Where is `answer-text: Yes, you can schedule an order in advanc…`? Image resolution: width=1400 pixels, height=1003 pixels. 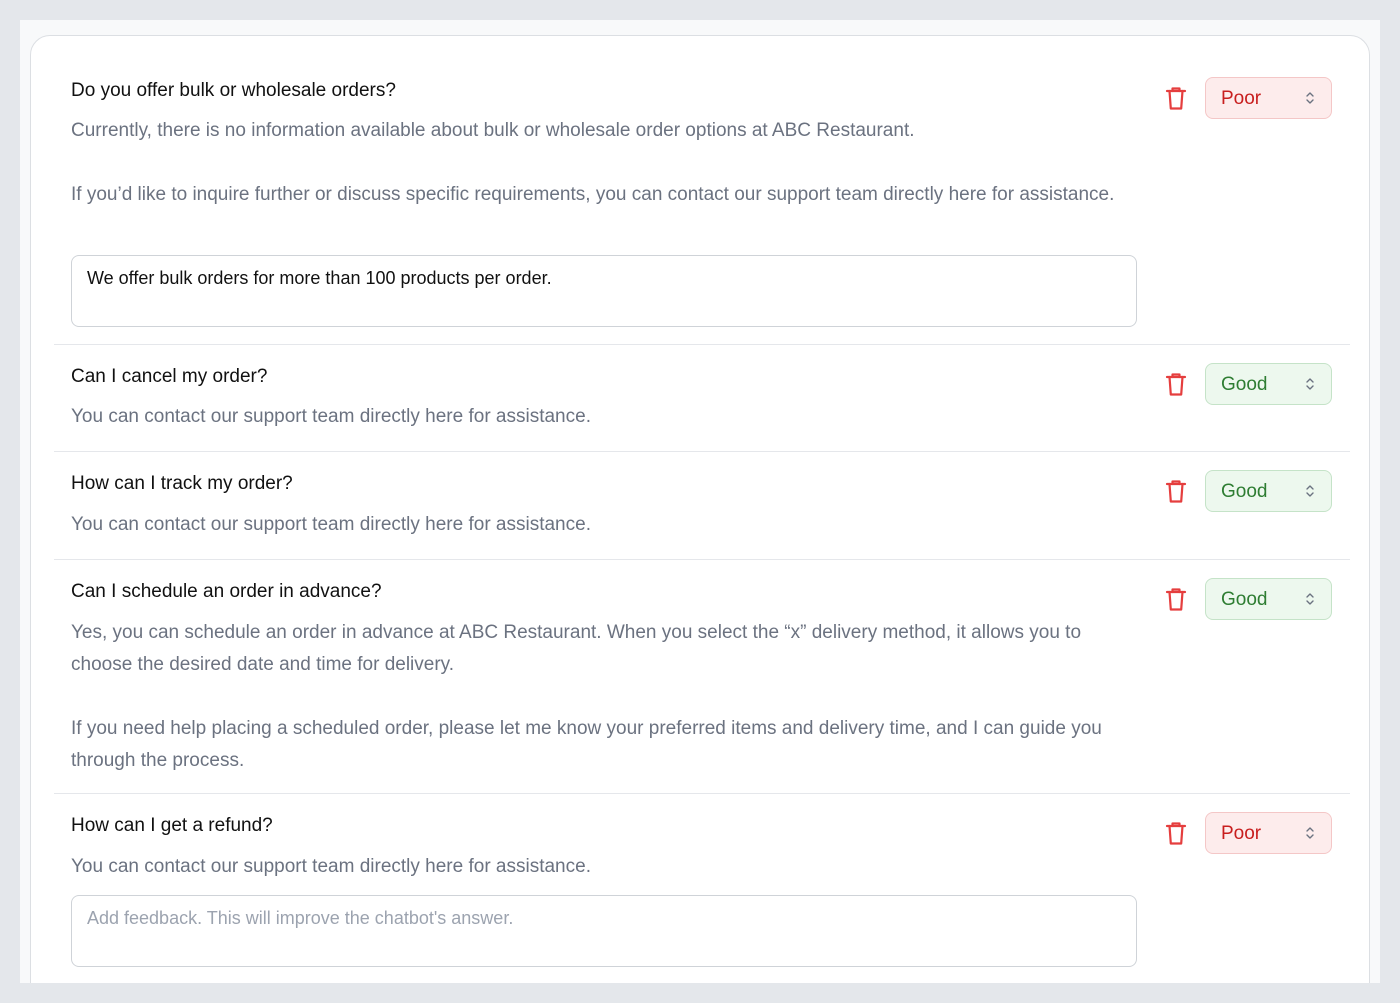
answer-text: Yes, you can schedule an order in advanc… is located at coordinates (601, 697).